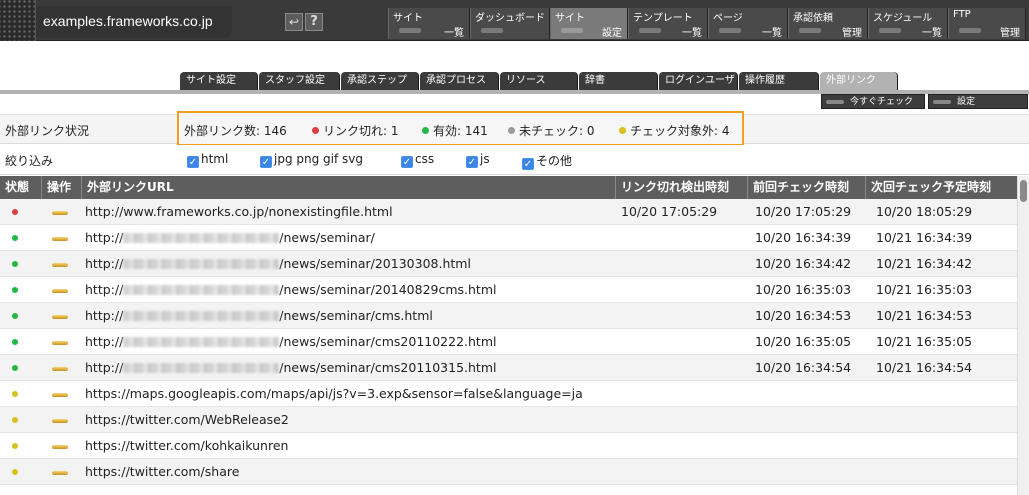  Describe the element at coordinates (349, 187) in the screenshot. I see `col-url: 外部リンクURL` at that location.